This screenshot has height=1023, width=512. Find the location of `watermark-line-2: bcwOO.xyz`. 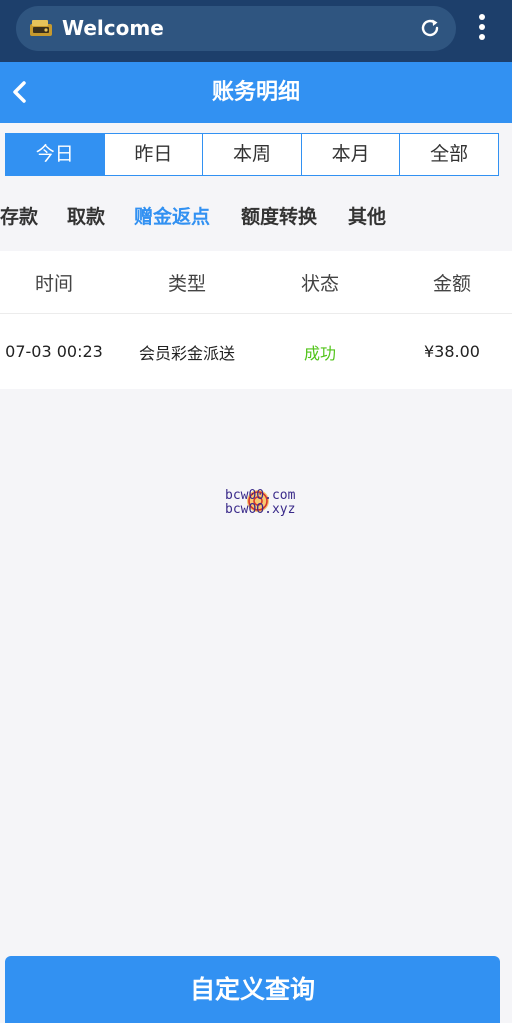

watermark-line-2: bcwOO.xyz is located at coordinates (260, 509).